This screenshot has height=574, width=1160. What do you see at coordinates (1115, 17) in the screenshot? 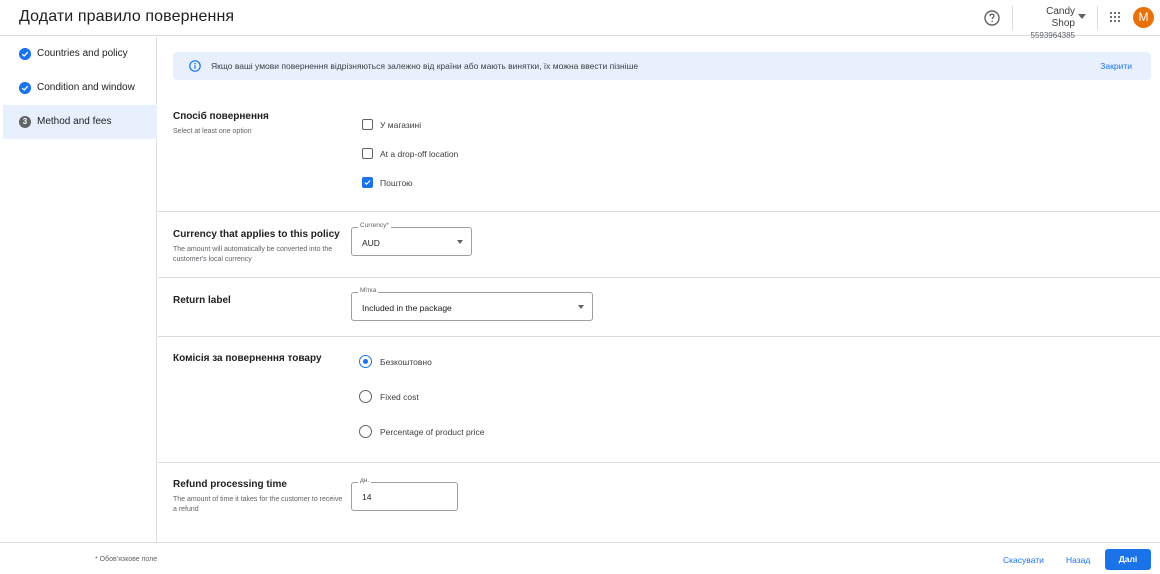
I see `apps-grid-icon` at bounding box center [1115, 17].